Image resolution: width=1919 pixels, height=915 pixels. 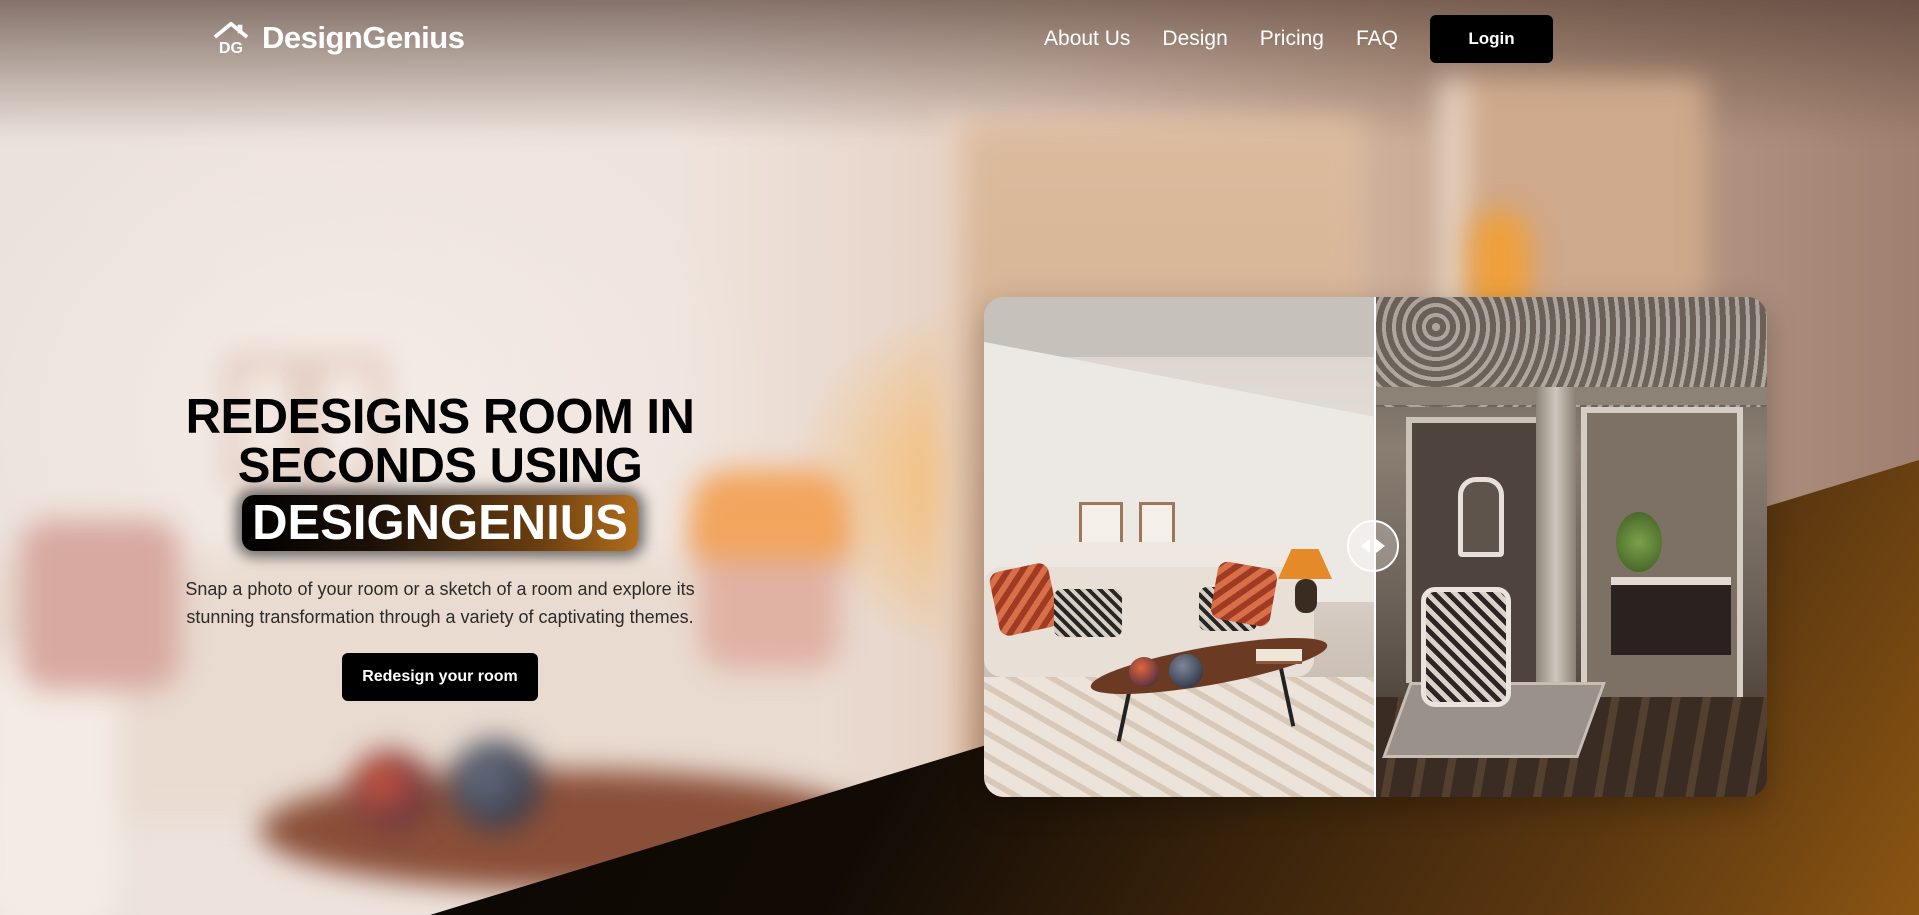 I want to click on login-button: Login, so click(x=1491, y=39).